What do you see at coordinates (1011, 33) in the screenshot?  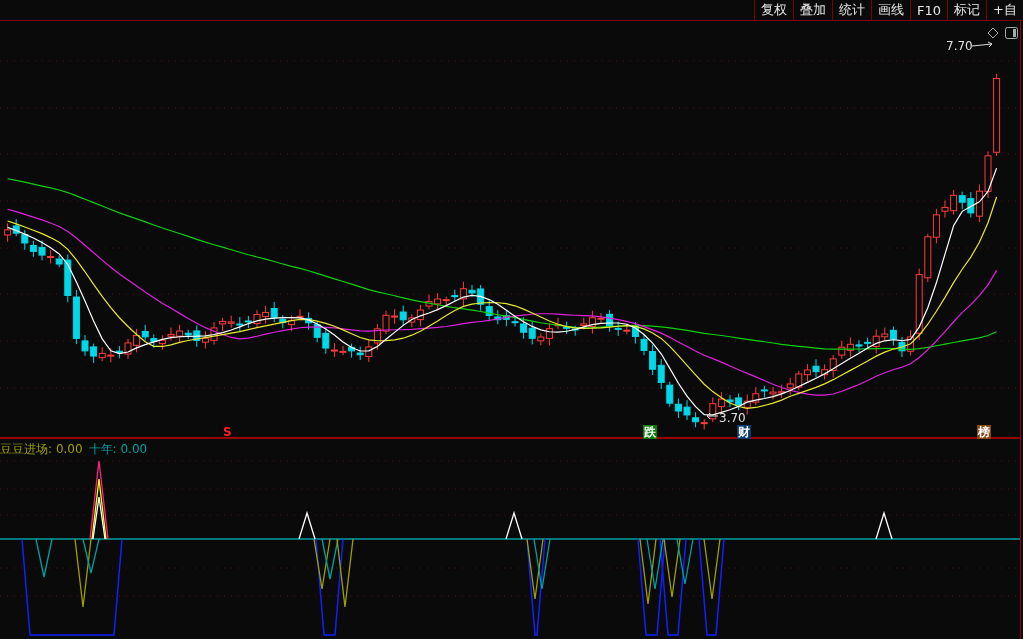 I see `panel-toggle-icon` at bounding box center [1011, 33].